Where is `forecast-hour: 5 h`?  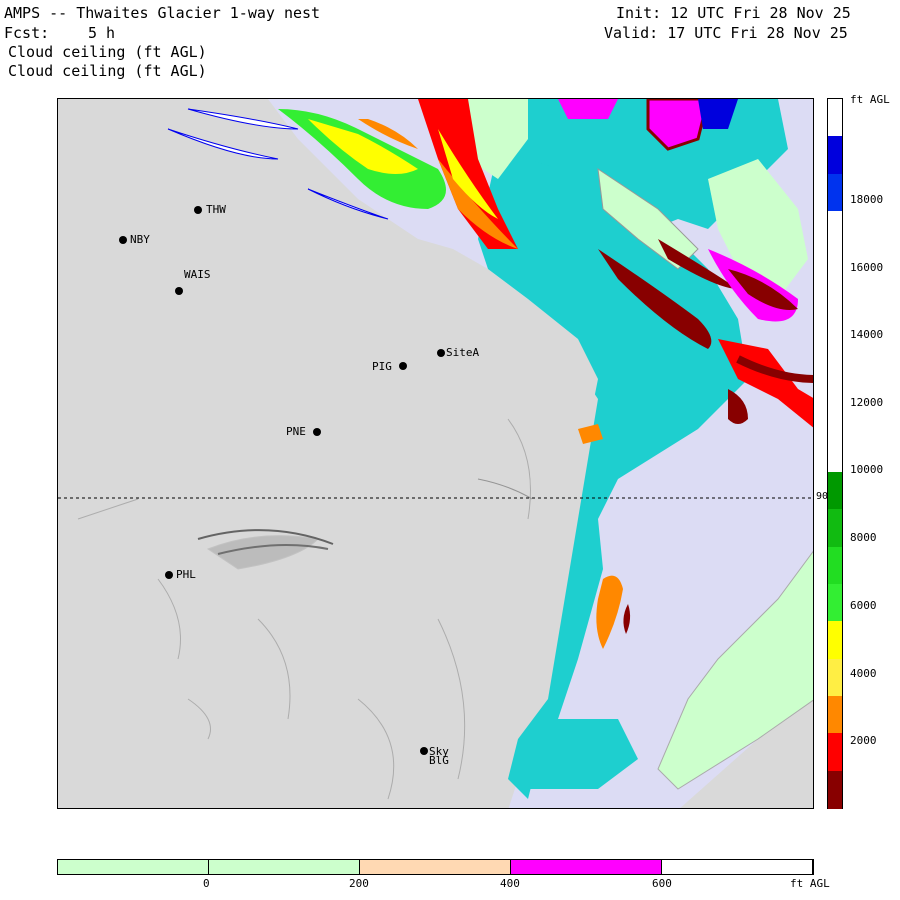 forecast-hour: 5 h is located at coordinates (102, 33).